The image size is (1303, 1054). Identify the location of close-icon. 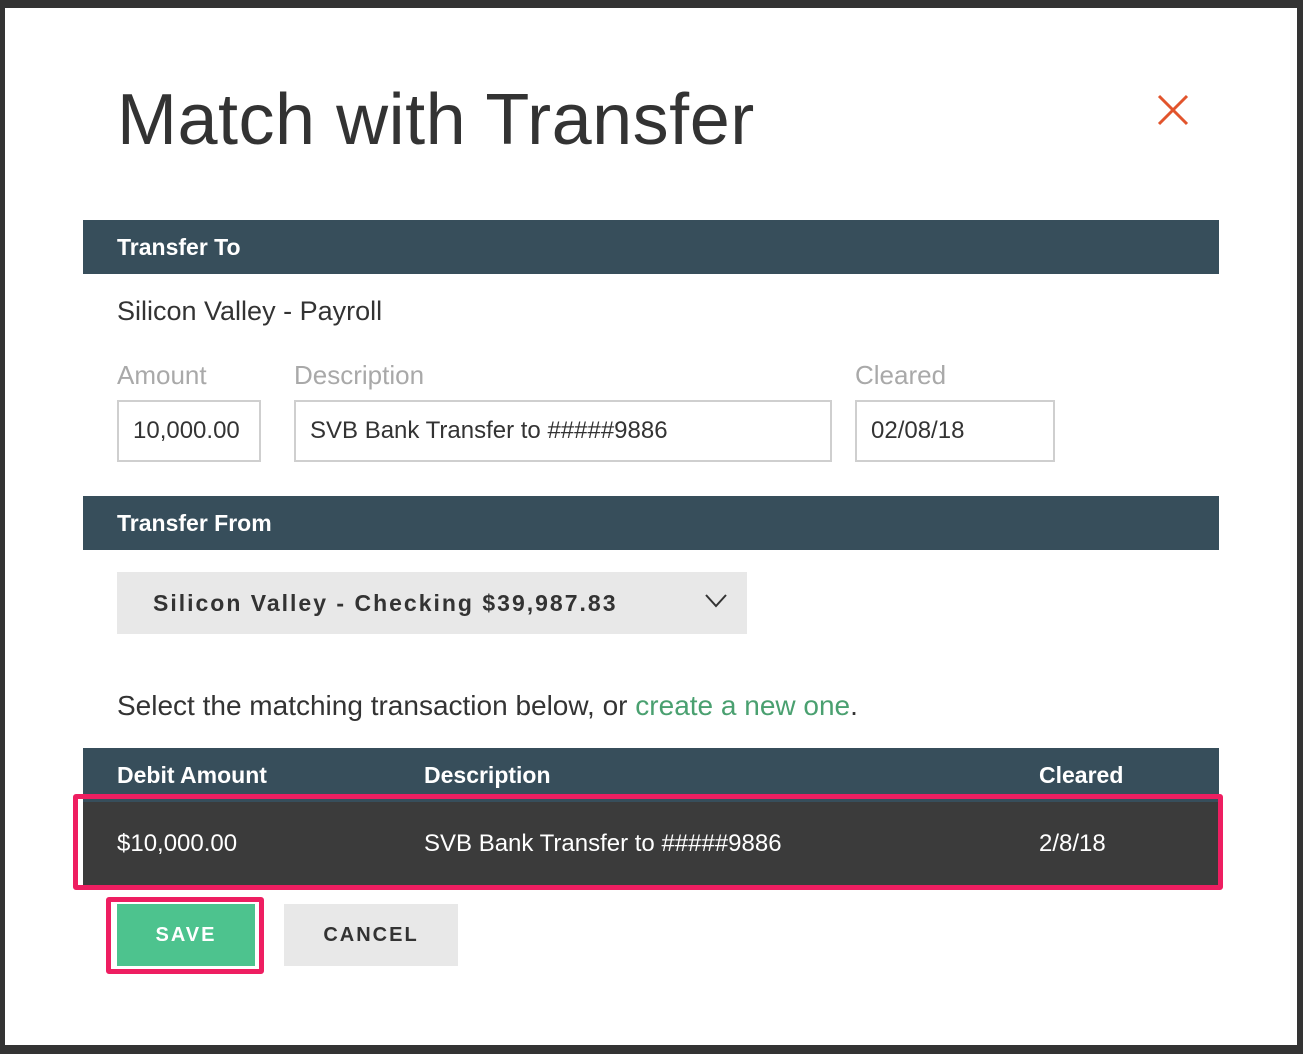
(1173, 110).